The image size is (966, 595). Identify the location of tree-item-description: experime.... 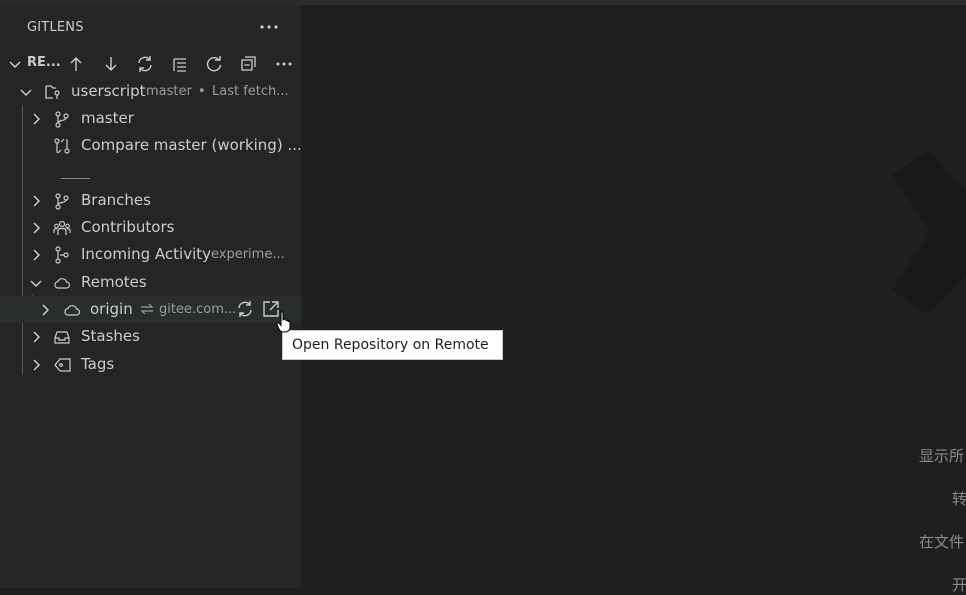
(248, 254).